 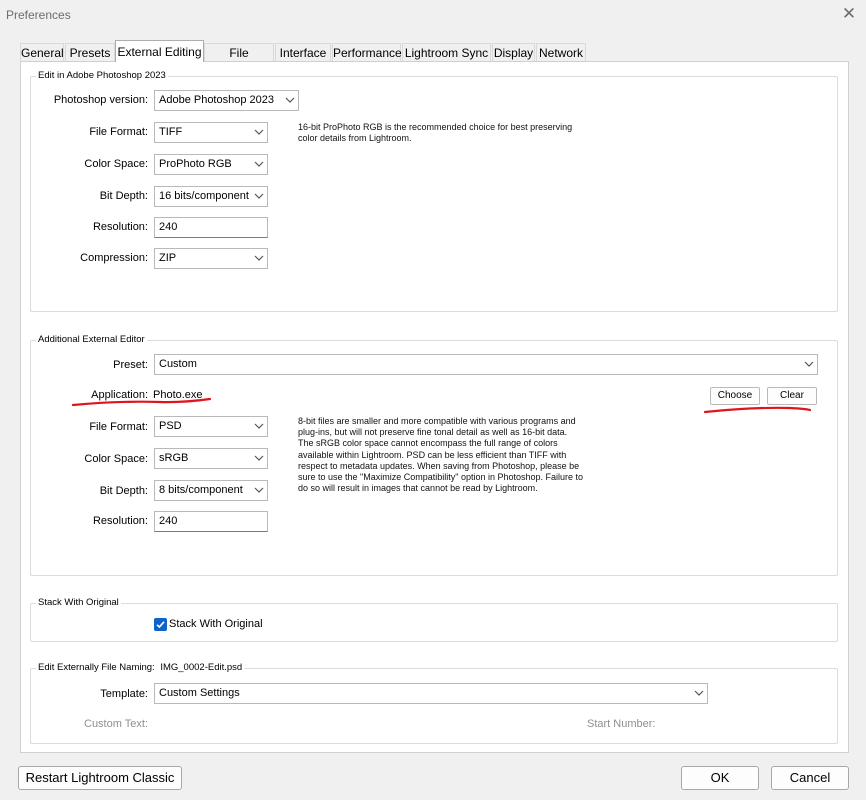 I want to click on tab-general: General, so click(x=42, y=52).